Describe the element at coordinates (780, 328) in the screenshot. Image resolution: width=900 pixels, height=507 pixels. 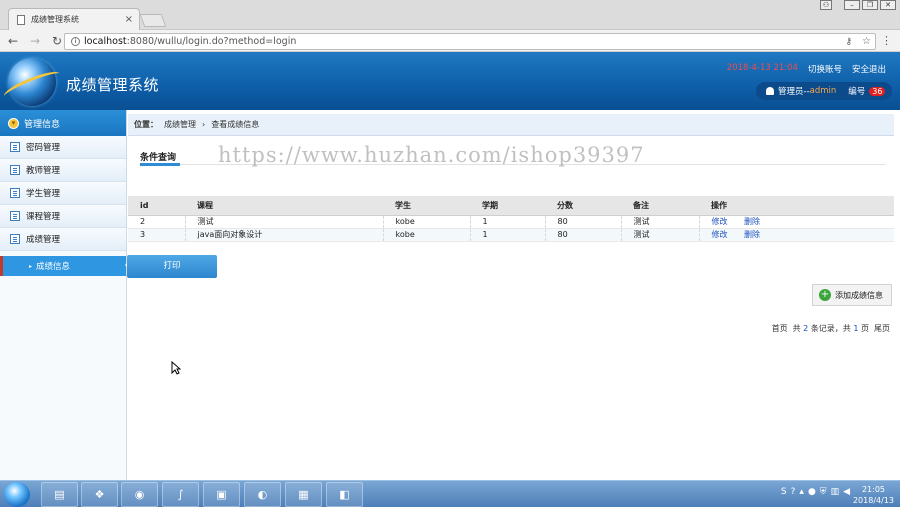
I see `first-page-link: 首页` at that location.